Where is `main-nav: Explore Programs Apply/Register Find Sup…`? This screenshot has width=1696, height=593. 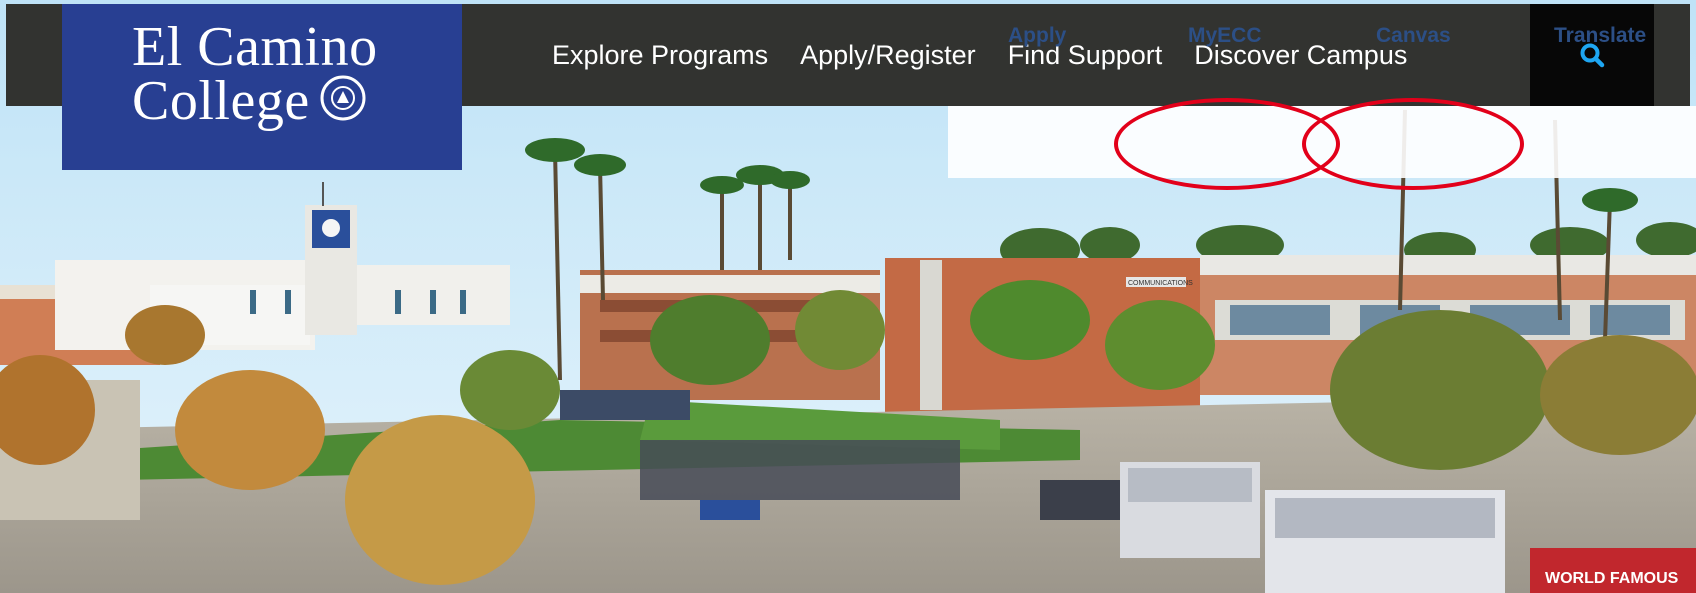
main-nav: Explore Programs Apply/Register Find Sup… is located at coordinates (979, 55).